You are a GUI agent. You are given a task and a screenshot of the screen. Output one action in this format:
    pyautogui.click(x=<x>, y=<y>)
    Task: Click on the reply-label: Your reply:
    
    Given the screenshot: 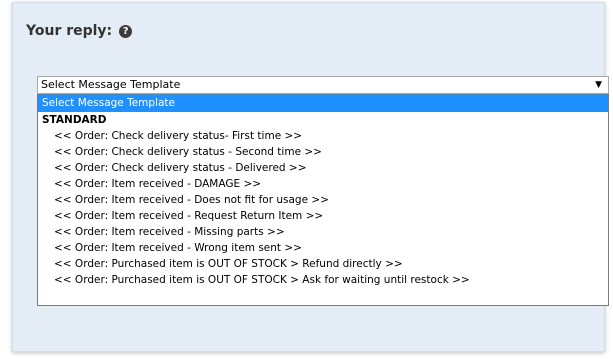 What is the action you would take?
    pyautogui.click(x=69, y=31)
    